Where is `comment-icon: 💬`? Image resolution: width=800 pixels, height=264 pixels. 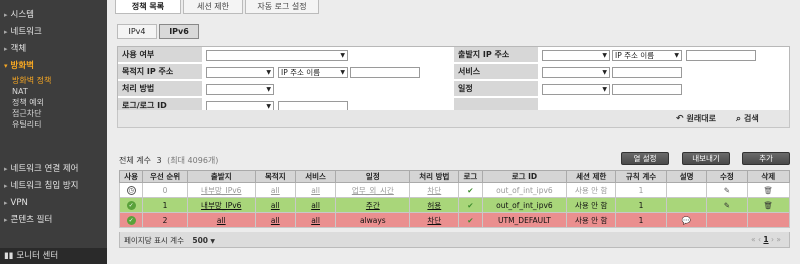
comment-icon: 💬 is located at coordinates (686, 220).